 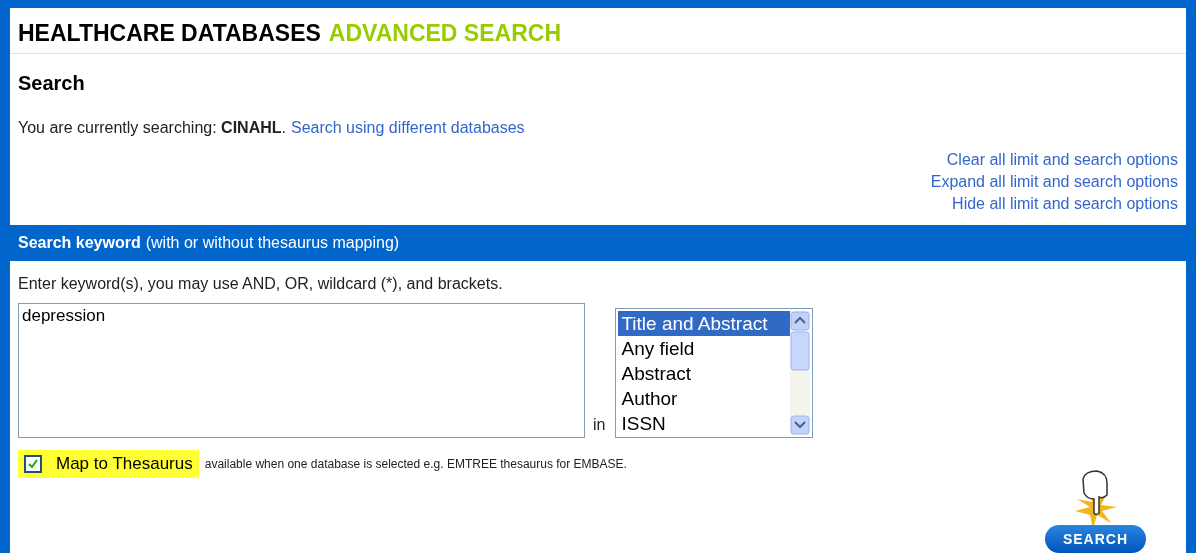 I want to click on thesaurus-note: available when one database is selected e.g. EMTREE thesaurus for EMBASE., so click(x=415, y=464).